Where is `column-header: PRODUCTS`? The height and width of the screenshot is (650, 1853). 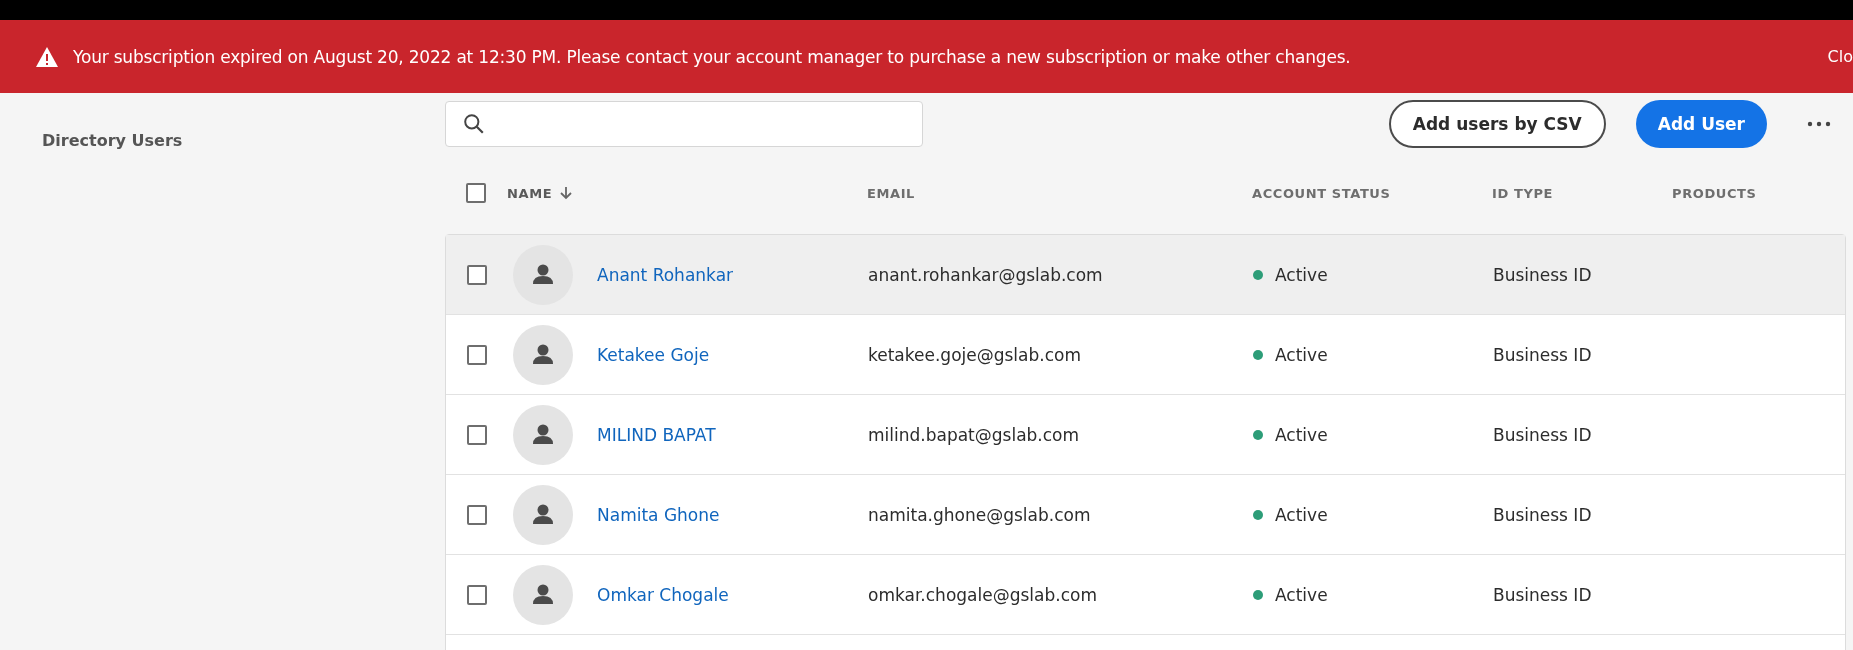
column-header: PRODUCTS is located at coordinates (1714, 193).